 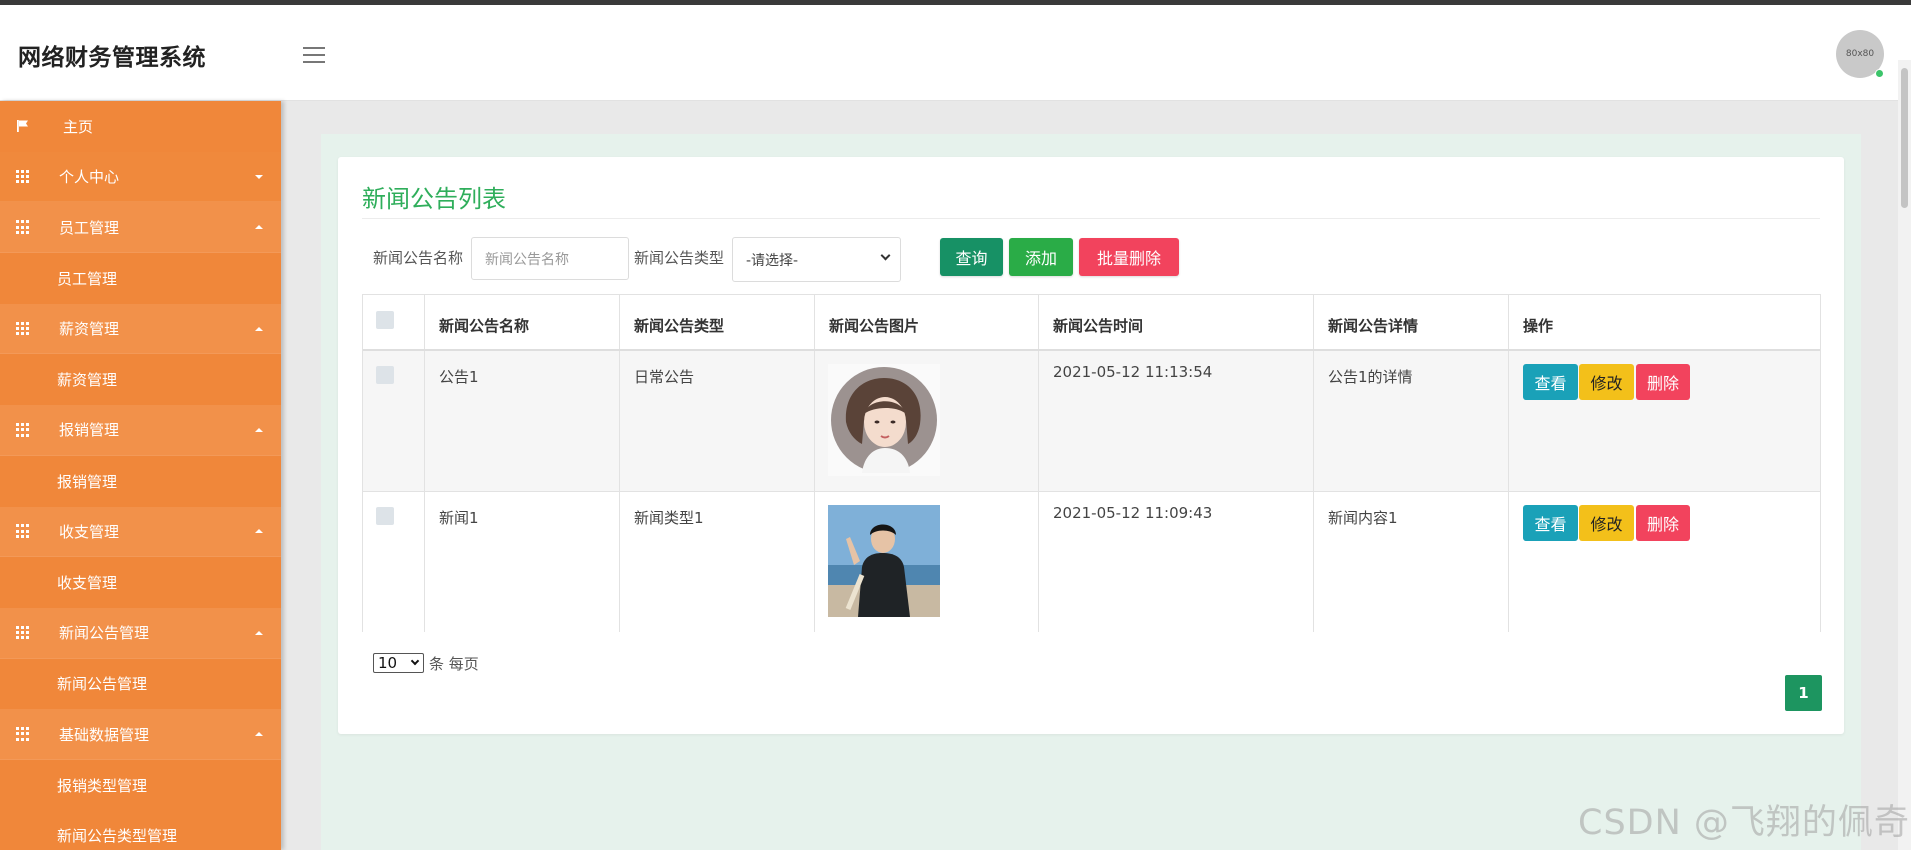 What do you see at coordinates (1176, 562) in the screenshot?
I see `time-cell: 2021-05-12 11:09:43` at bounding box center [1176, 562].